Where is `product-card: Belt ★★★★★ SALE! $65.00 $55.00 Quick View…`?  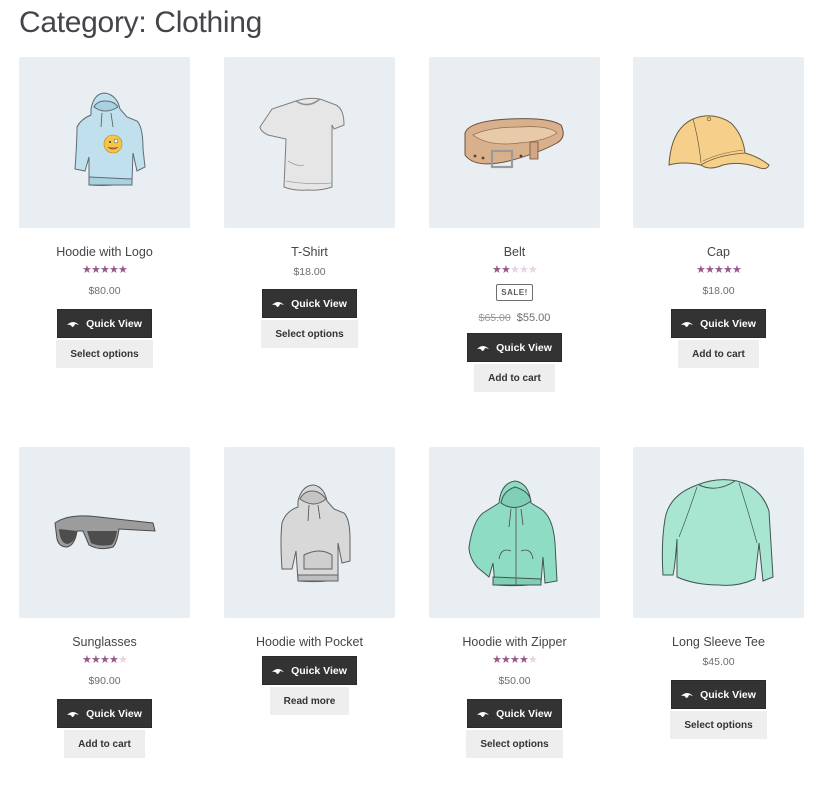 product-card: Belt ★★★★★ SALE! $65.00 $55.00 Quick View… is located at coordinates (514, 224).